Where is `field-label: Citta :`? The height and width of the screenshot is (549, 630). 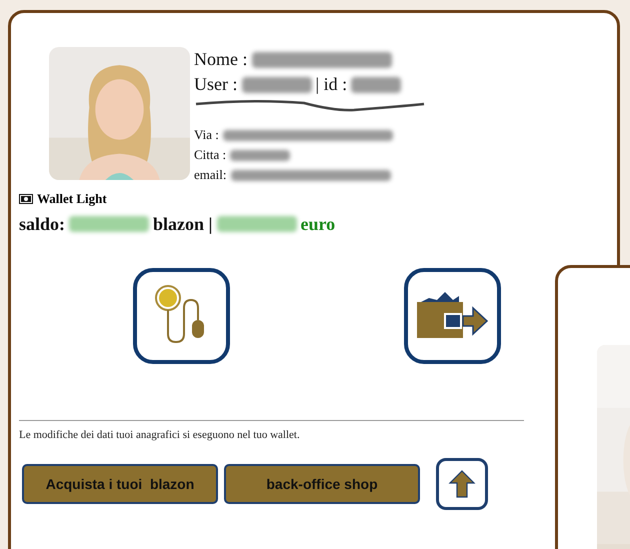 field-label: Citta : is located at coordinates (210, 155).